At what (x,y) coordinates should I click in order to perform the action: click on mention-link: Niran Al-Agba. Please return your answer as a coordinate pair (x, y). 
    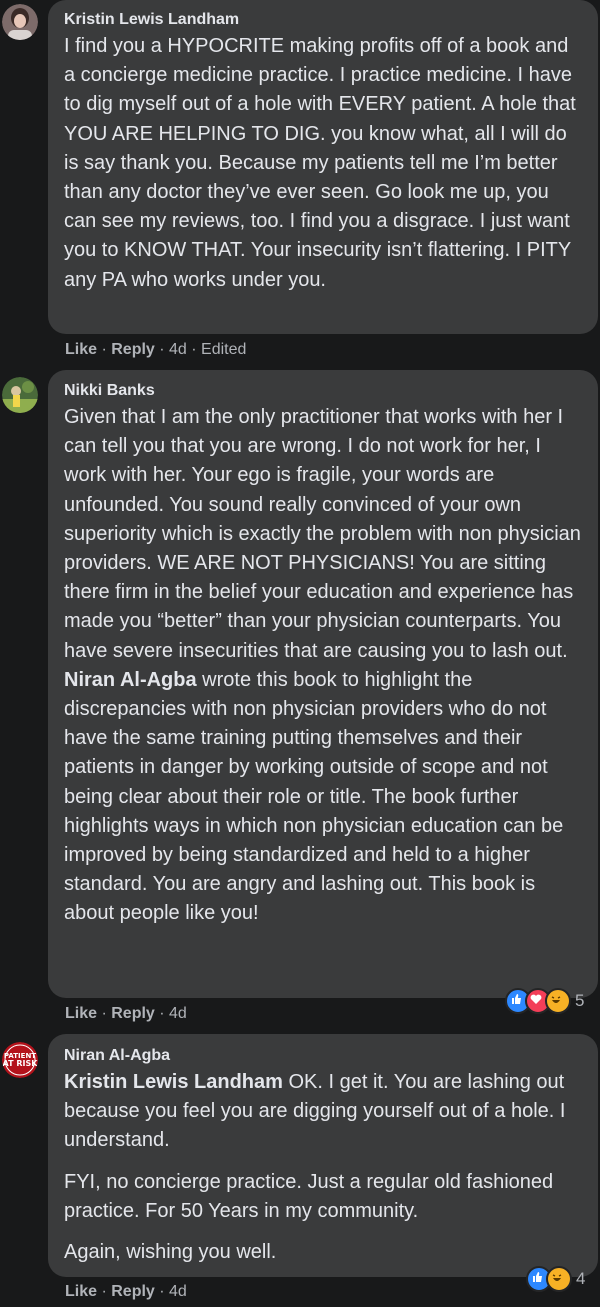
    Looking at the image, I should click on (130, 680).